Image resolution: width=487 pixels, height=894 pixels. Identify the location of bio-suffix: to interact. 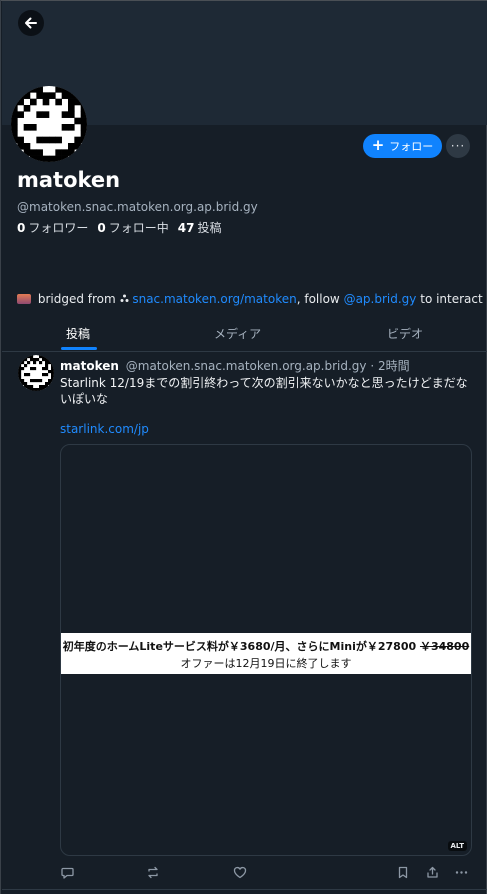
(451, 299).